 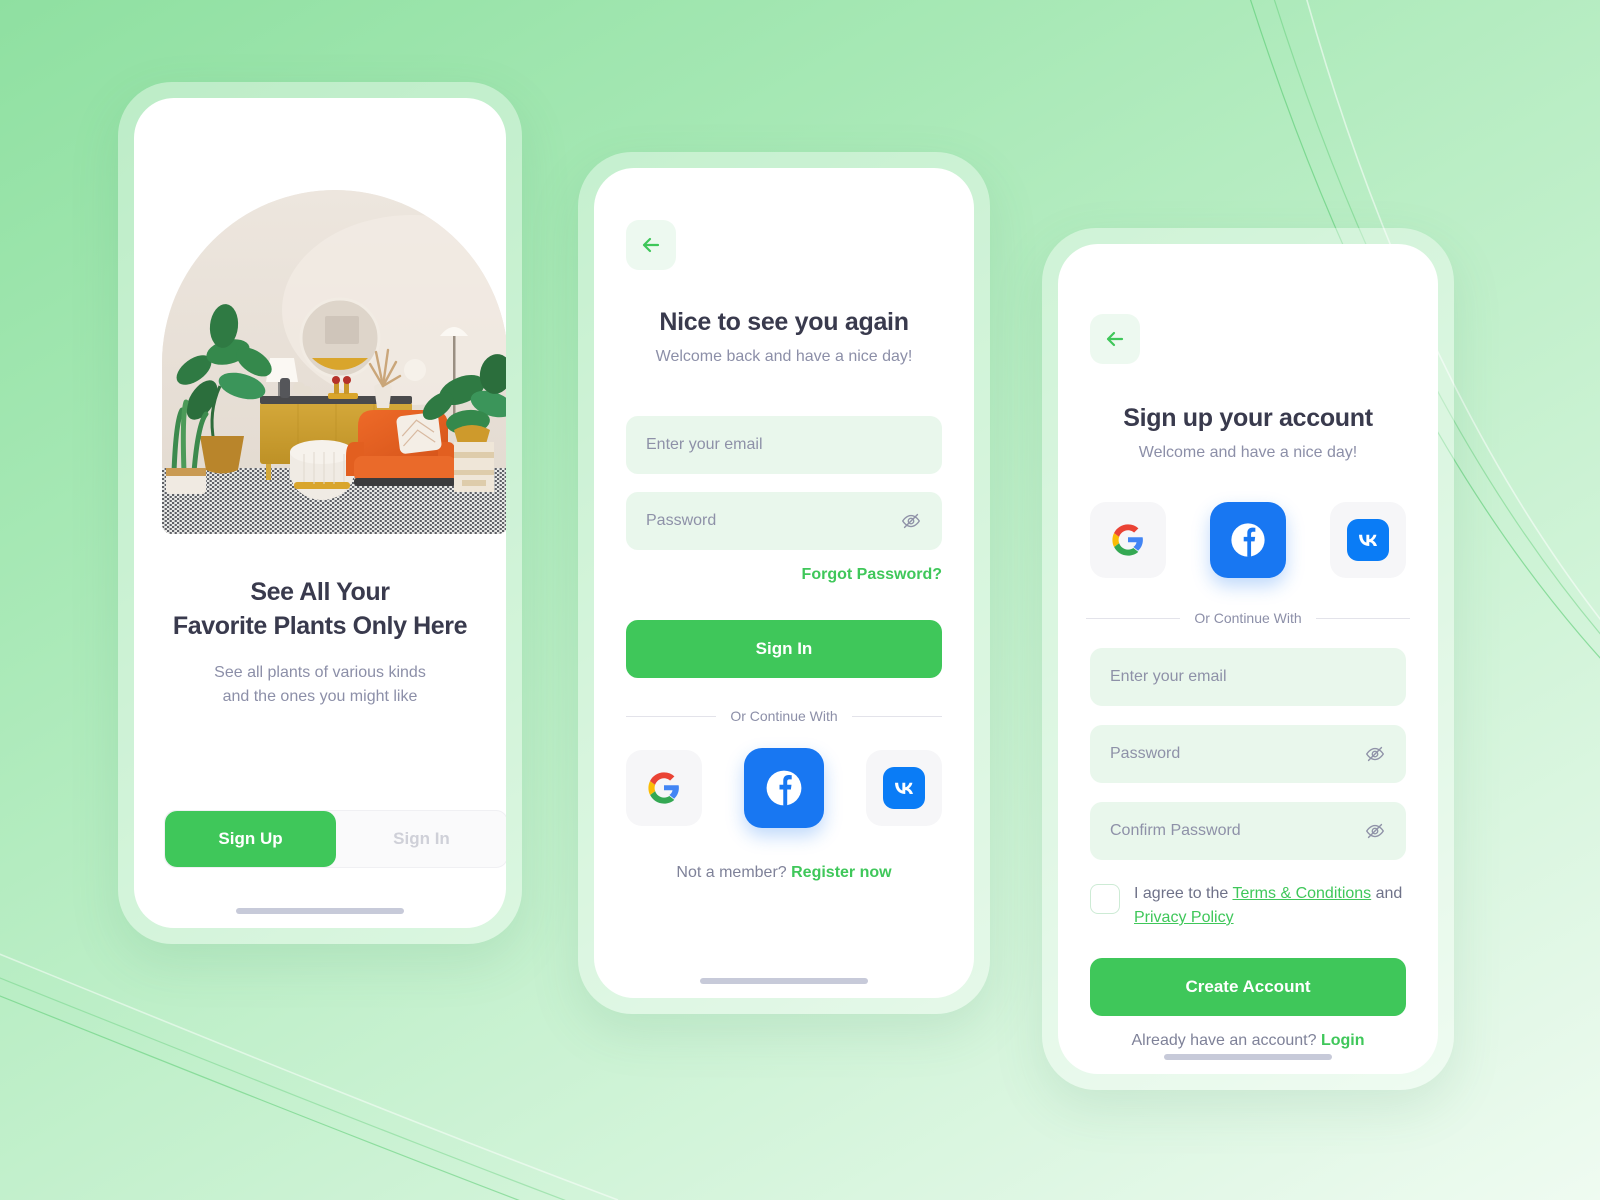 I want to click on signin-submit-wrap: Sign In, so click(x=784, y=649).